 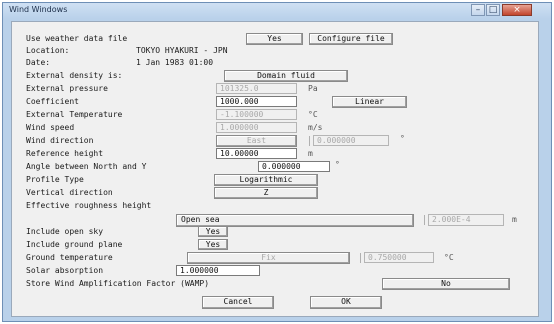 What do you see at coordinates (315, 127) in the screenshot?
I see `wind-speed-unit: m/s` at bounding box center [315, 127].